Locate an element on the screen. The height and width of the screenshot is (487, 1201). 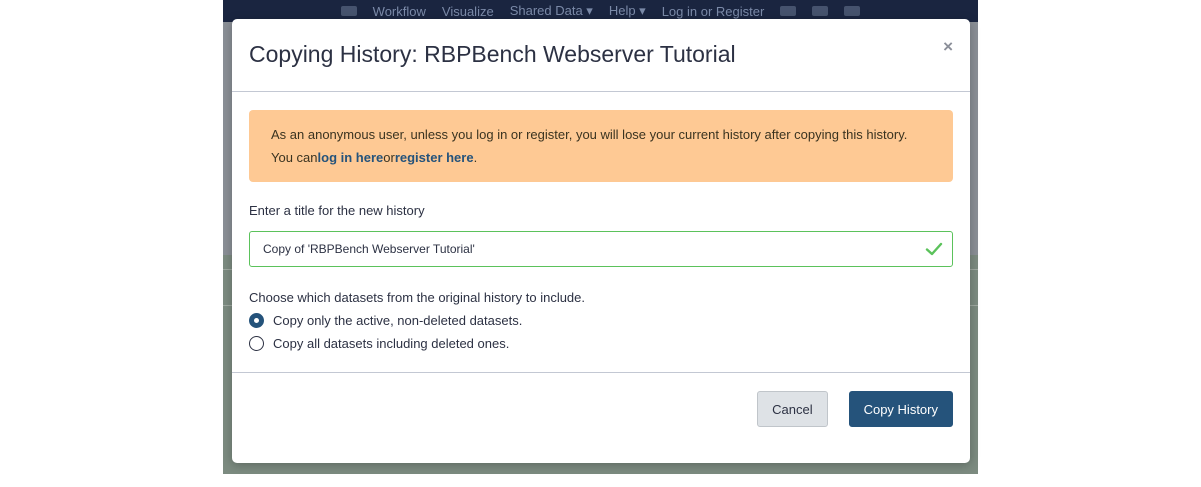
mail-icon is located at coordinates (788, 11).